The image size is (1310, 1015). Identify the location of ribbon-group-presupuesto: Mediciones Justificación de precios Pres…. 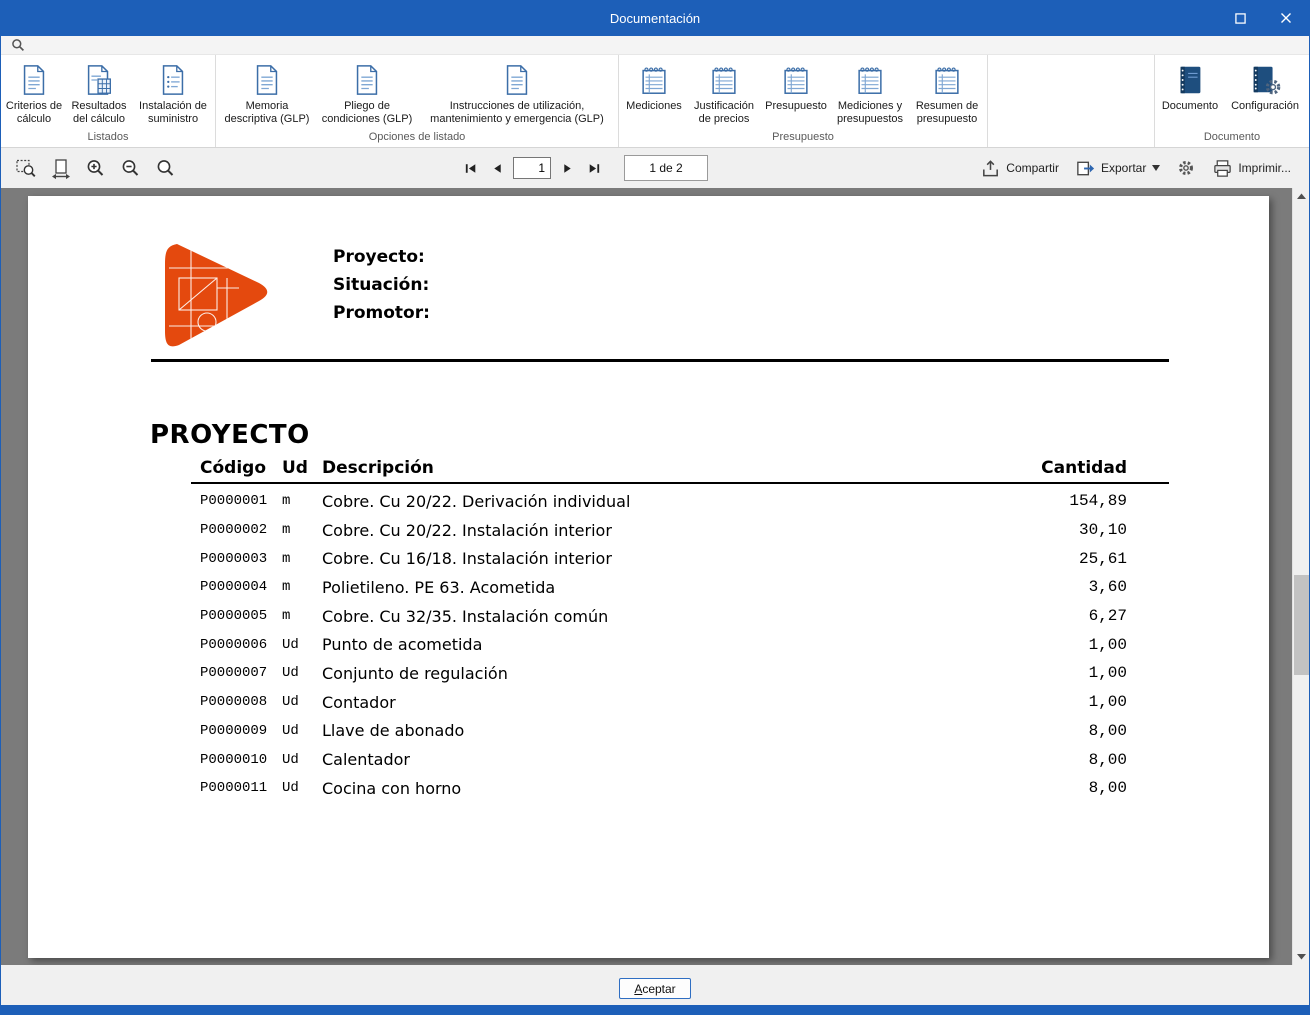
(803, 101).